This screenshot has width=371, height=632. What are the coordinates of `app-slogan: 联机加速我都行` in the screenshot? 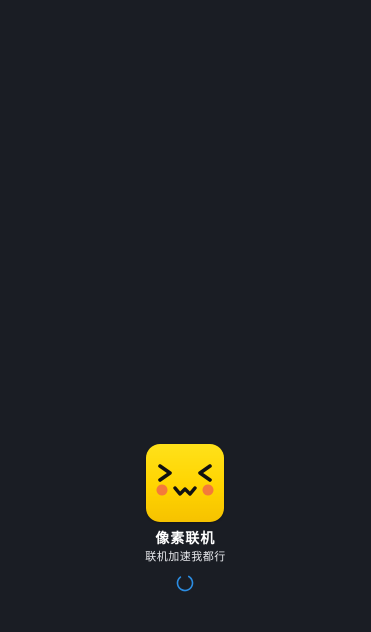 It's located at (185, 556).